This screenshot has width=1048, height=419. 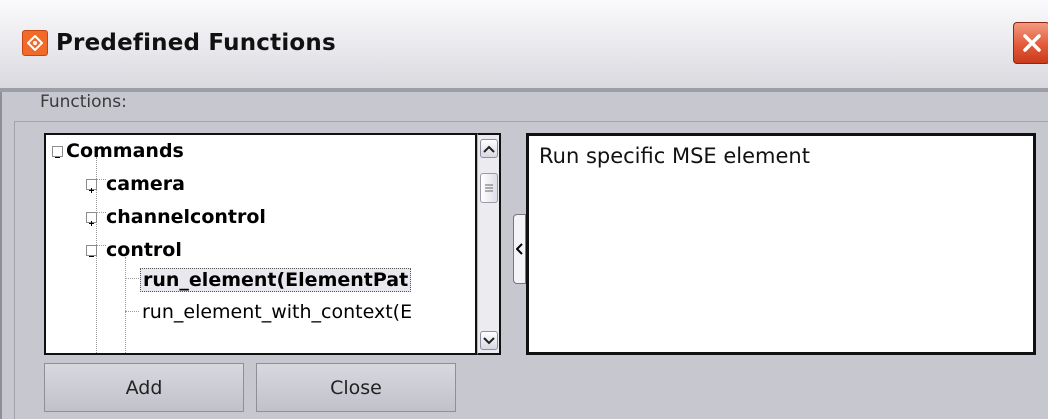 I want to click on scroll-up-button, so click(x=489, y=148).